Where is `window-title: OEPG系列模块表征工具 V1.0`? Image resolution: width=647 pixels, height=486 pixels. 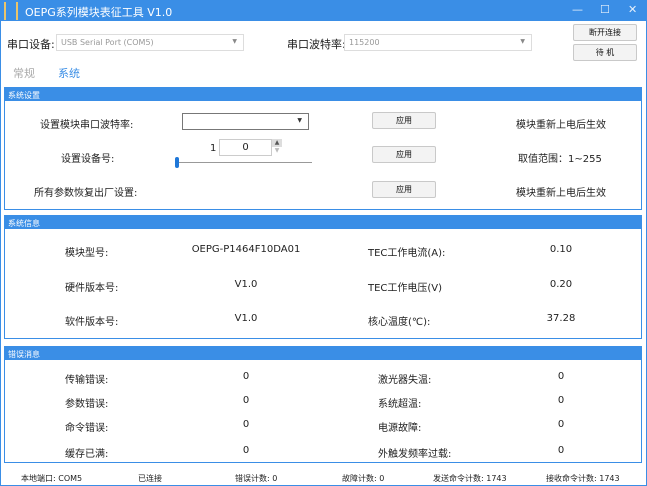 window-title: OEPG系列模块表征工具 V1.0 is located at coordinates (99, 12).